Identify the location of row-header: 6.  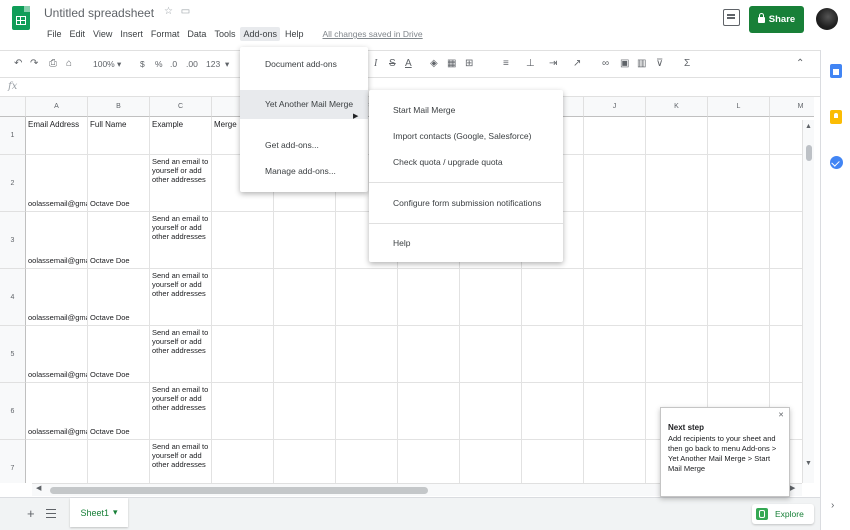
(13, 411).